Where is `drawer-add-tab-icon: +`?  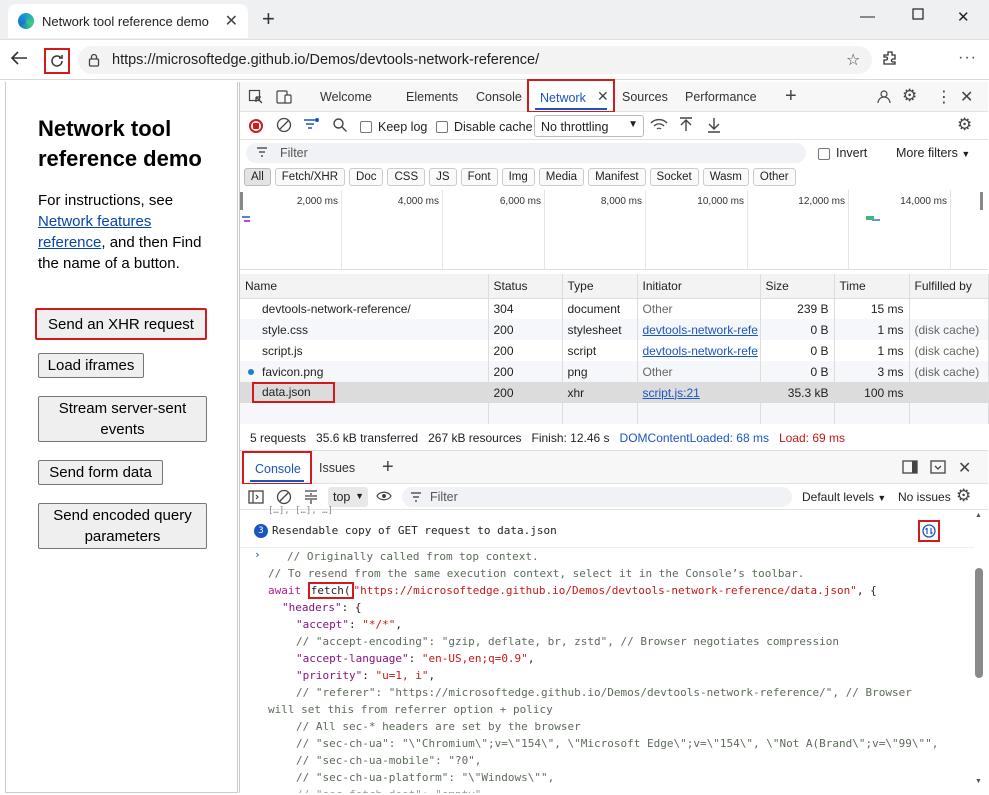 drawer-add-tab-icon: + is located at coordinates (388, 467).